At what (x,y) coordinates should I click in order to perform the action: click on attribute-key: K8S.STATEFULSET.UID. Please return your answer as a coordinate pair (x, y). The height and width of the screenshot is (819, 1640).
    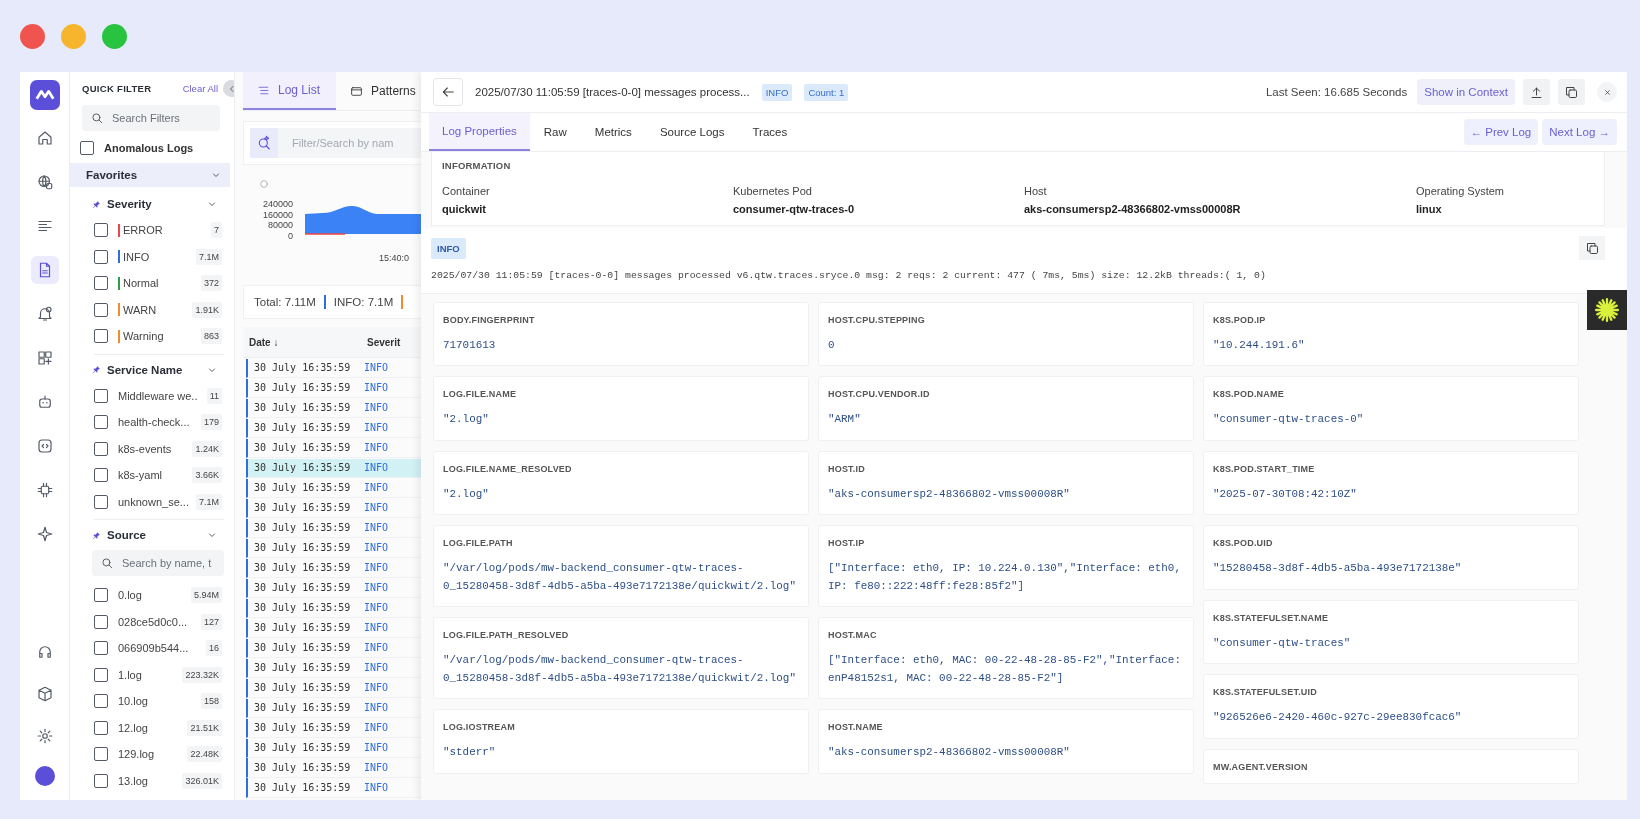
    Looking at the image, I should click on (1391, 692).